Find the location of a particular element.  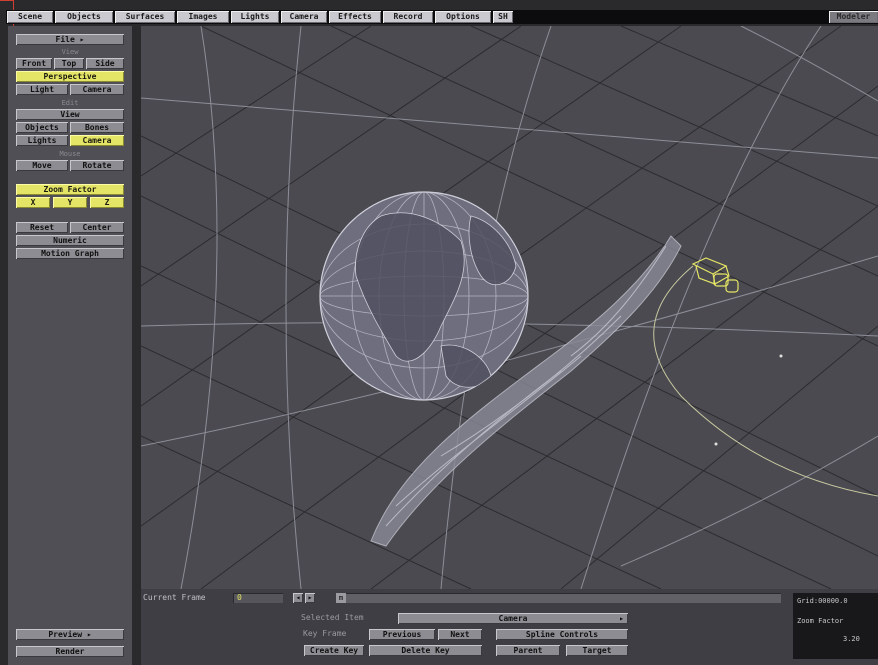

frame-slider-handle: m is located at coordinates (341, 598).